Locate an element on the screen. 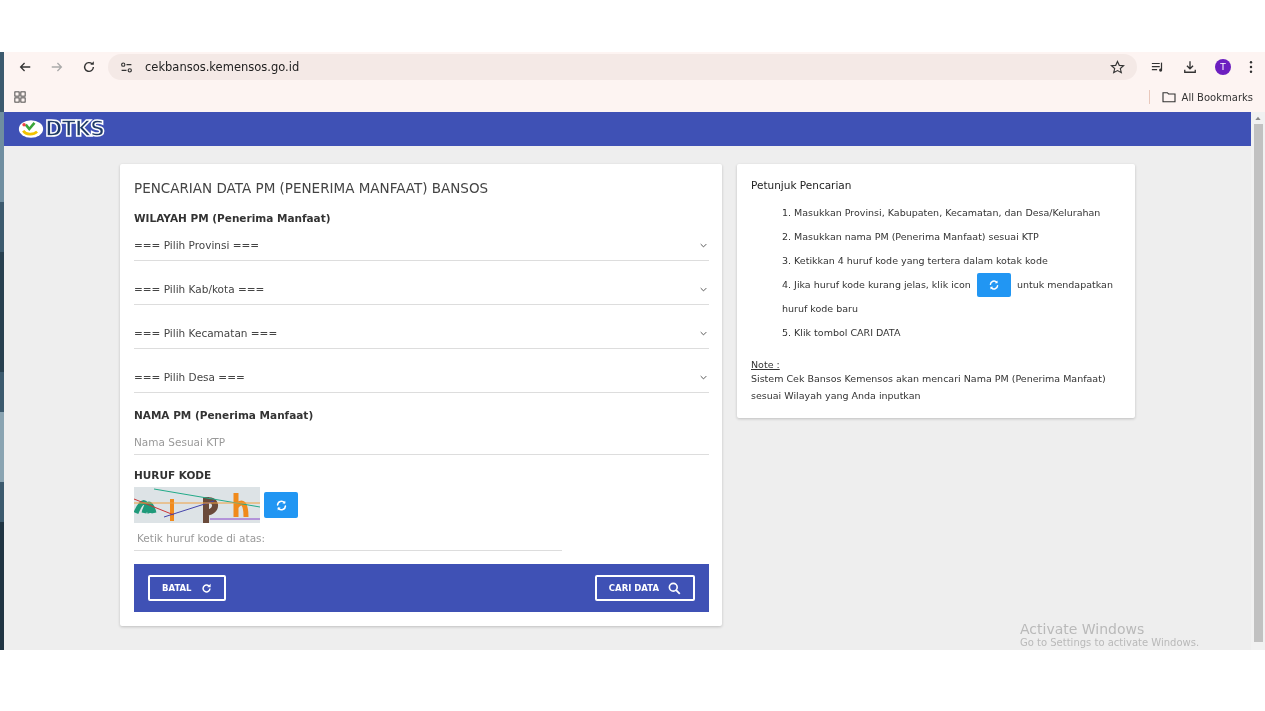  select-field: === Pilih Kecamatan === is located at coordinates (421, 333).